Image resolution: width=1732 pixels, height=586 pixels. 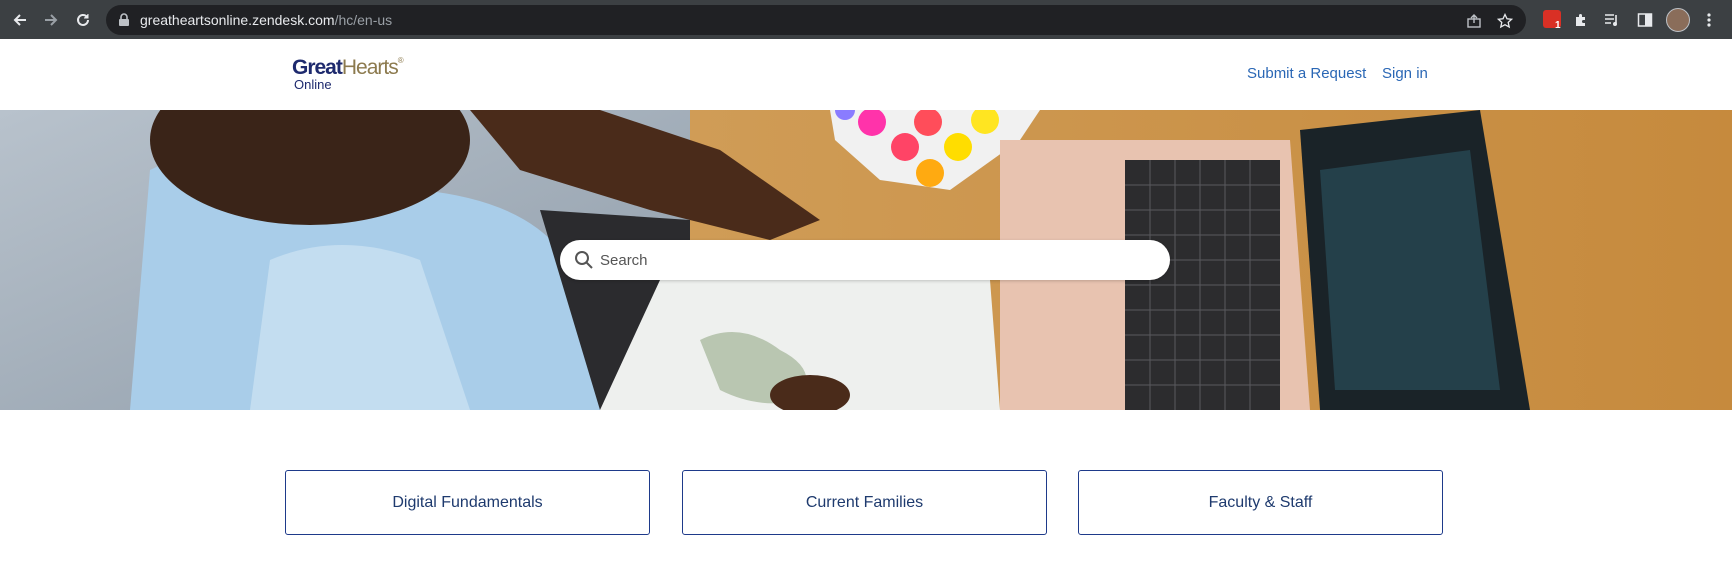 I want to click on media-button, so click(x=1612, y=20).